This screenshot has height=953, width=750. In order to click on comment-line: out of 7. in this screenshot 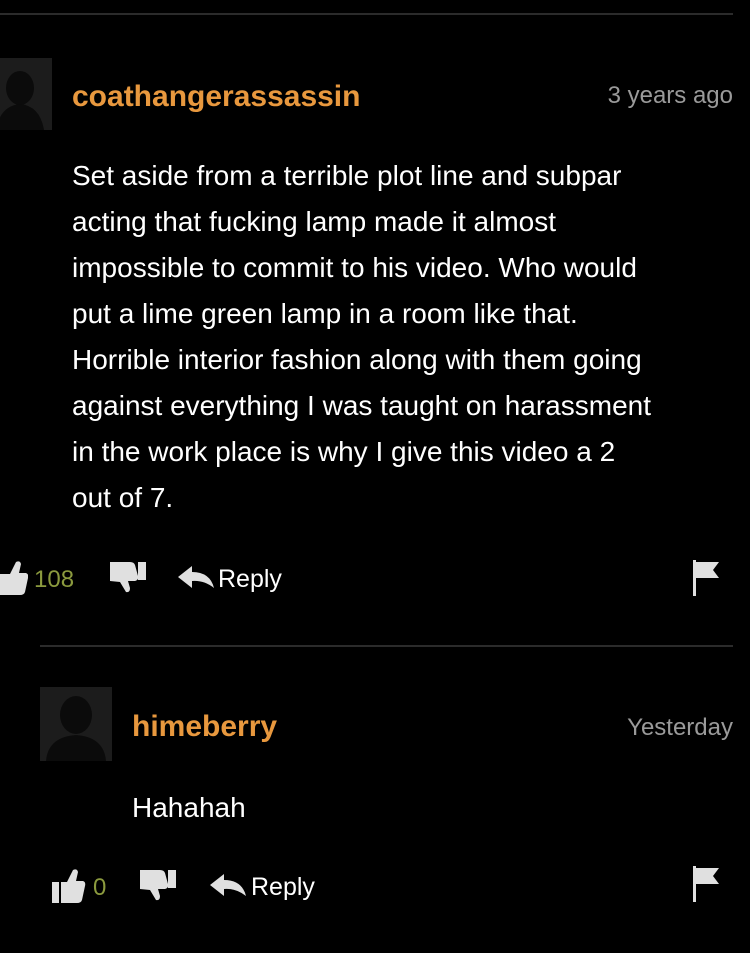, I will do `click(123, 497)`.